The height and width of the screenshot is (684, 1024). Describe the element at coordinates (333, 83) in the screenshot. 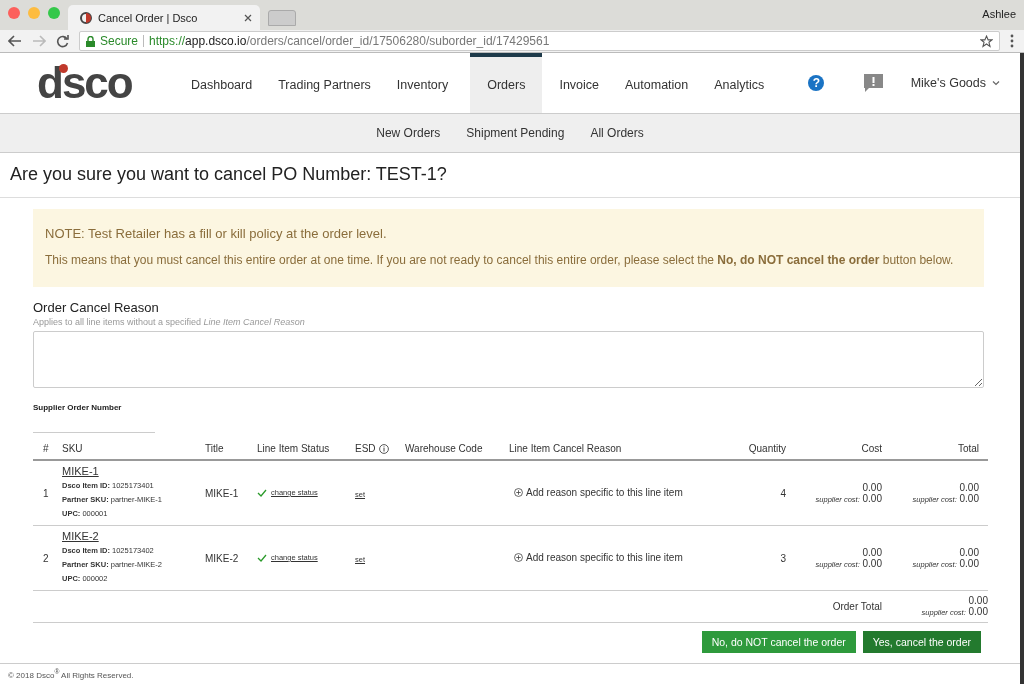

I see `nav-tab: Trading Partners` at that location.